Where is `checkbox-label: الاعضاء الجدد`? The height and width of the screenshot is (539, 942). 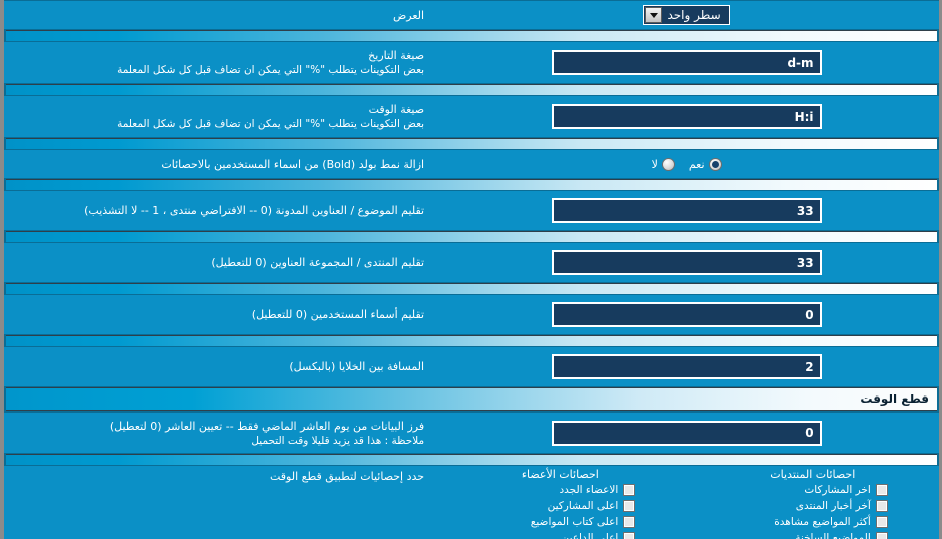
checkbox-label: الاعضاء الجدد is located at coordinates (589, 490).